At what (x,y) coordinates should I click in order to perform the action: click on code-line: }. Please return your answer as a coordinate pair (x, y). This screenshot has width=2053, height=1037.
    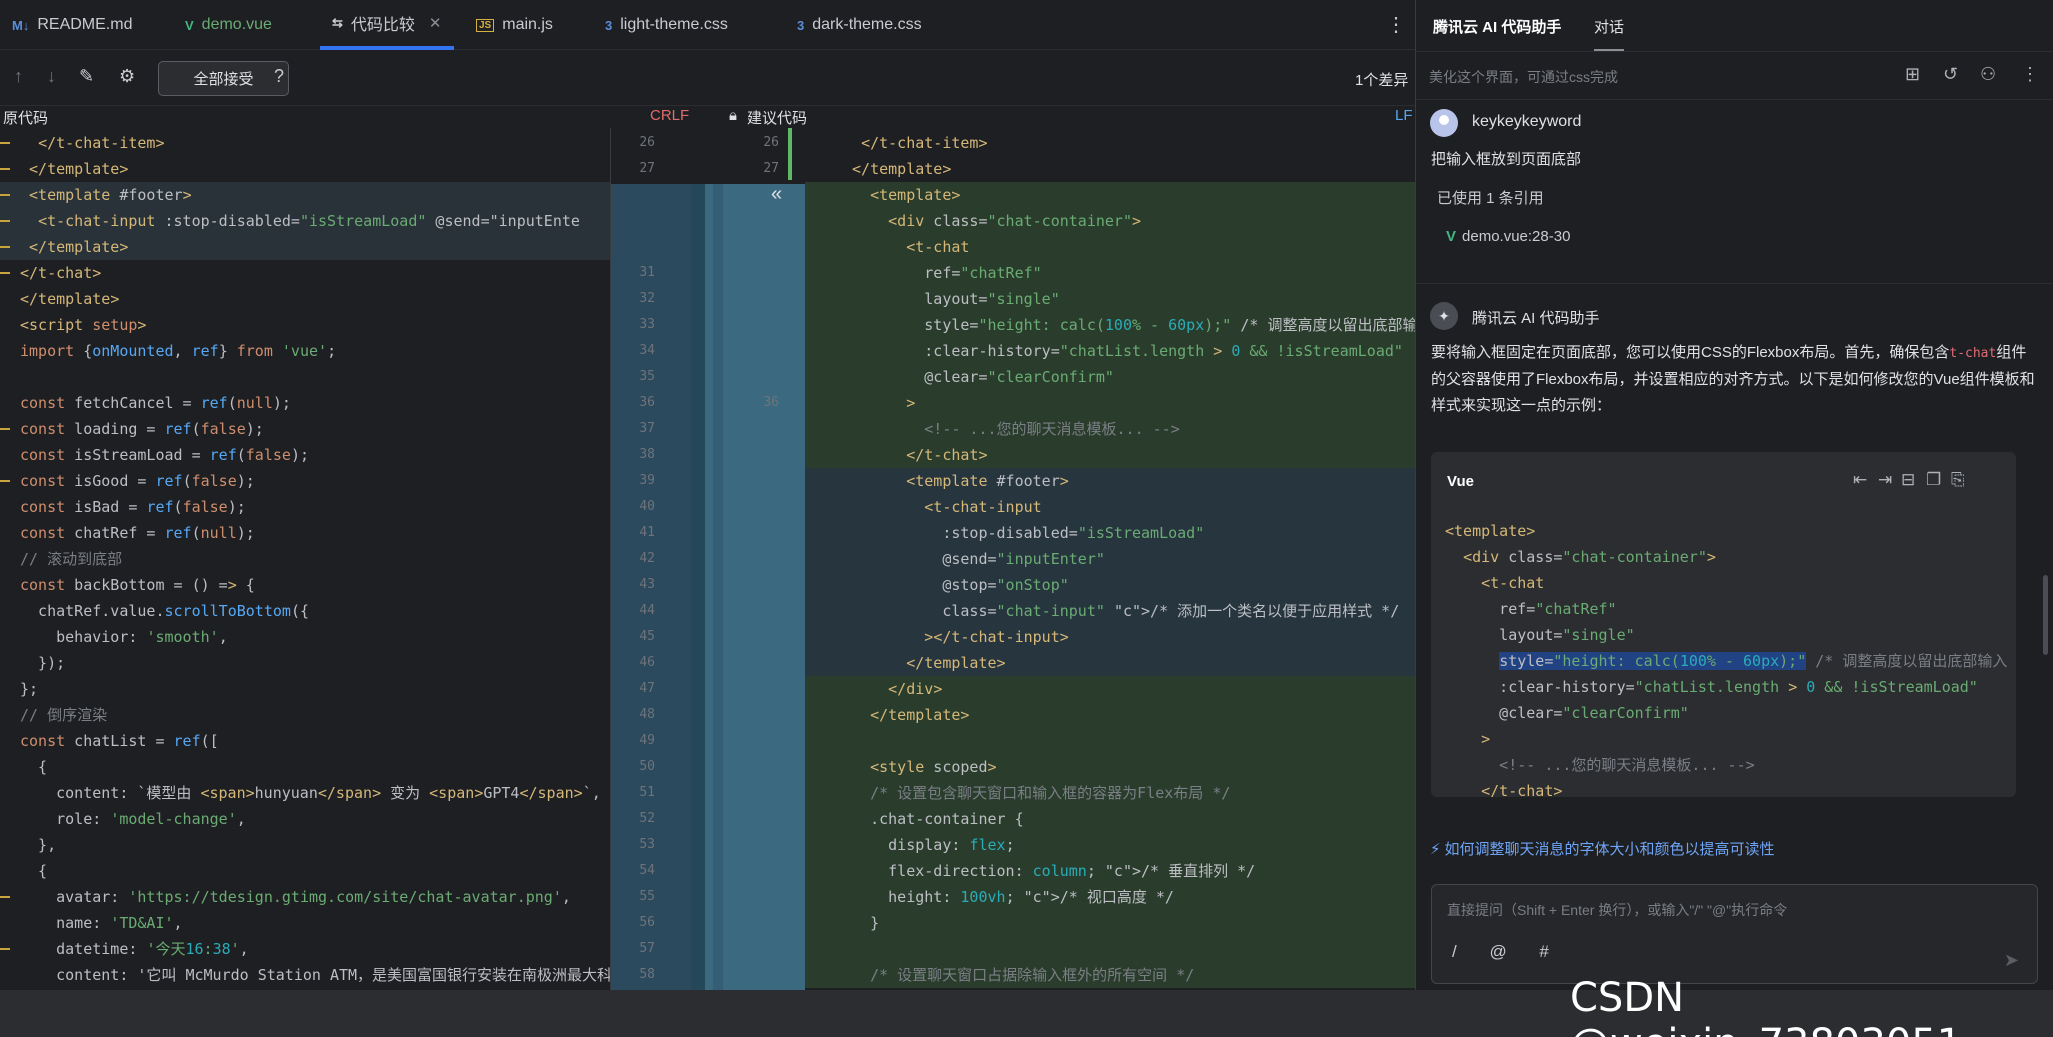
    Looking at the image, I should click on (1110, 923).